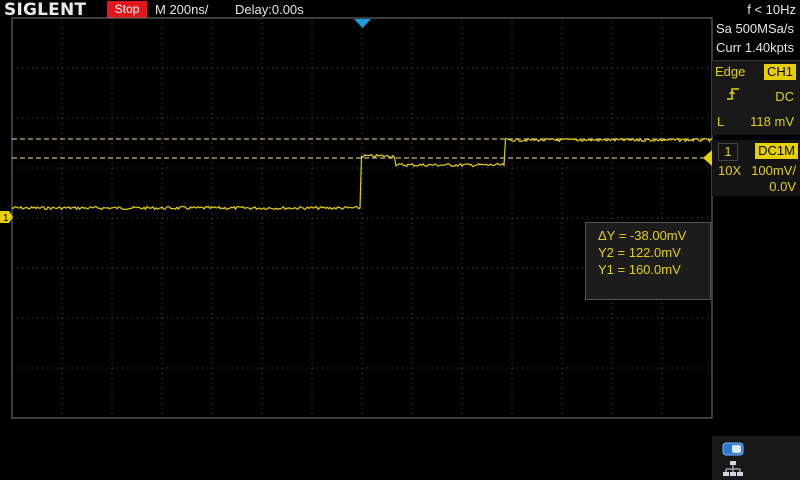 The width and height of the screenshot is (800, 480). What do you see at coordinates (721, 121) in the screenshot?
I see `trigger-level-label: L` at bounding box center [721, 121].